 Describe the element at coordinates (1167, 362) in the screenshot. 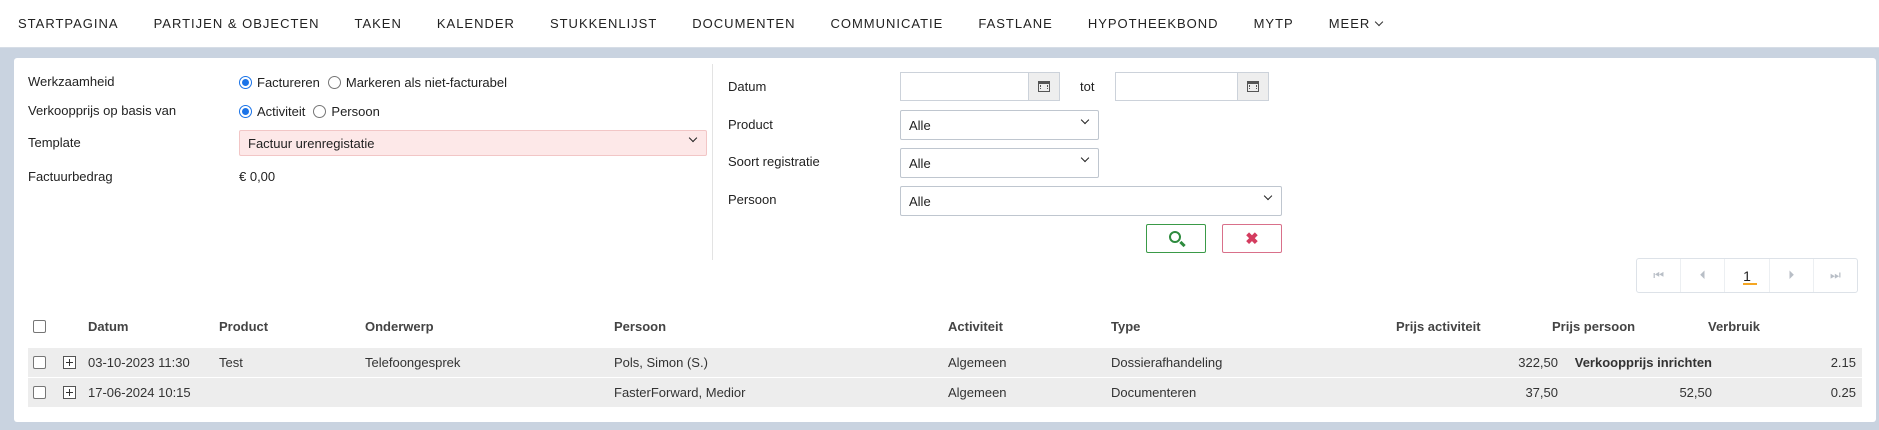

I see `cell-type: Dossierafhandeling` at that location.